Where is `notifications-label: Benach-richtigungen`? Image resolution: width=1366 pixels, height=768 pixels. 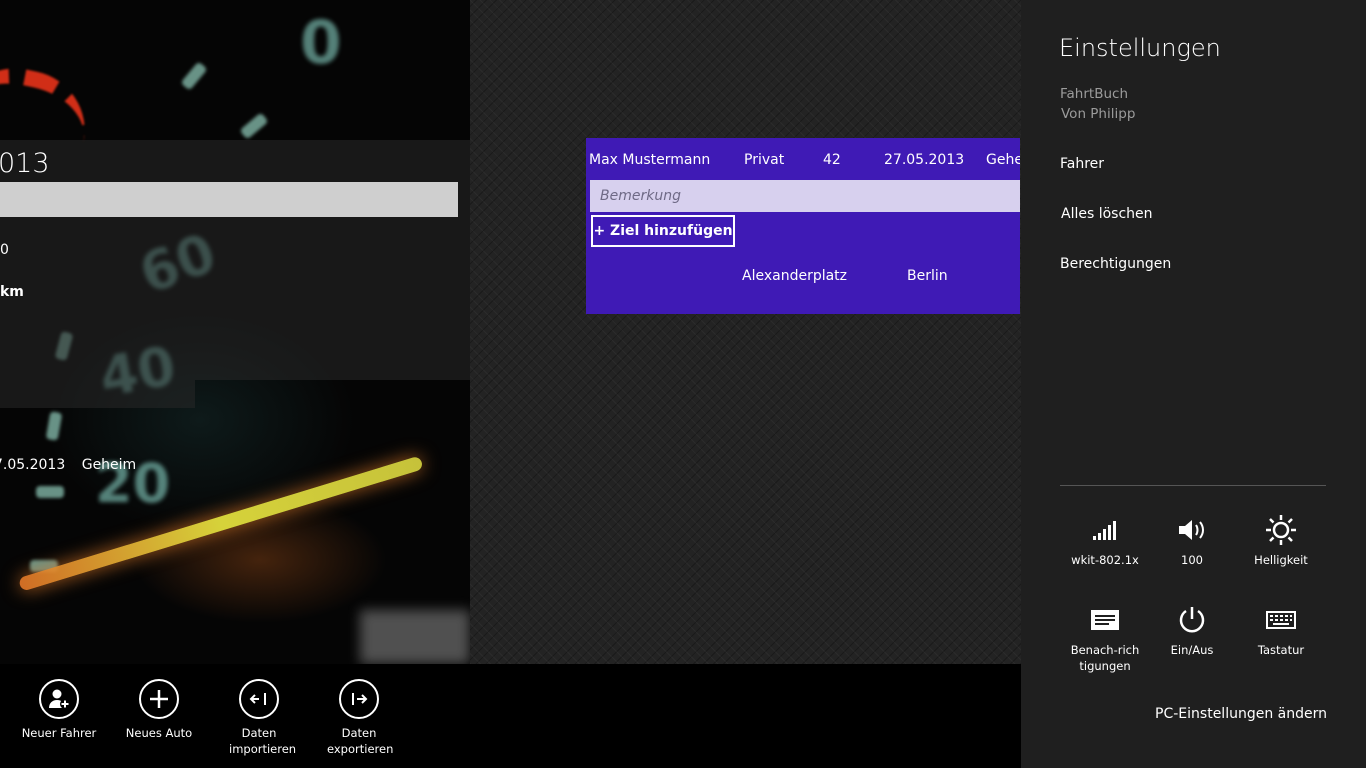 notifications-label: Benach-richtigungen is located at coordinates (1105, 658).